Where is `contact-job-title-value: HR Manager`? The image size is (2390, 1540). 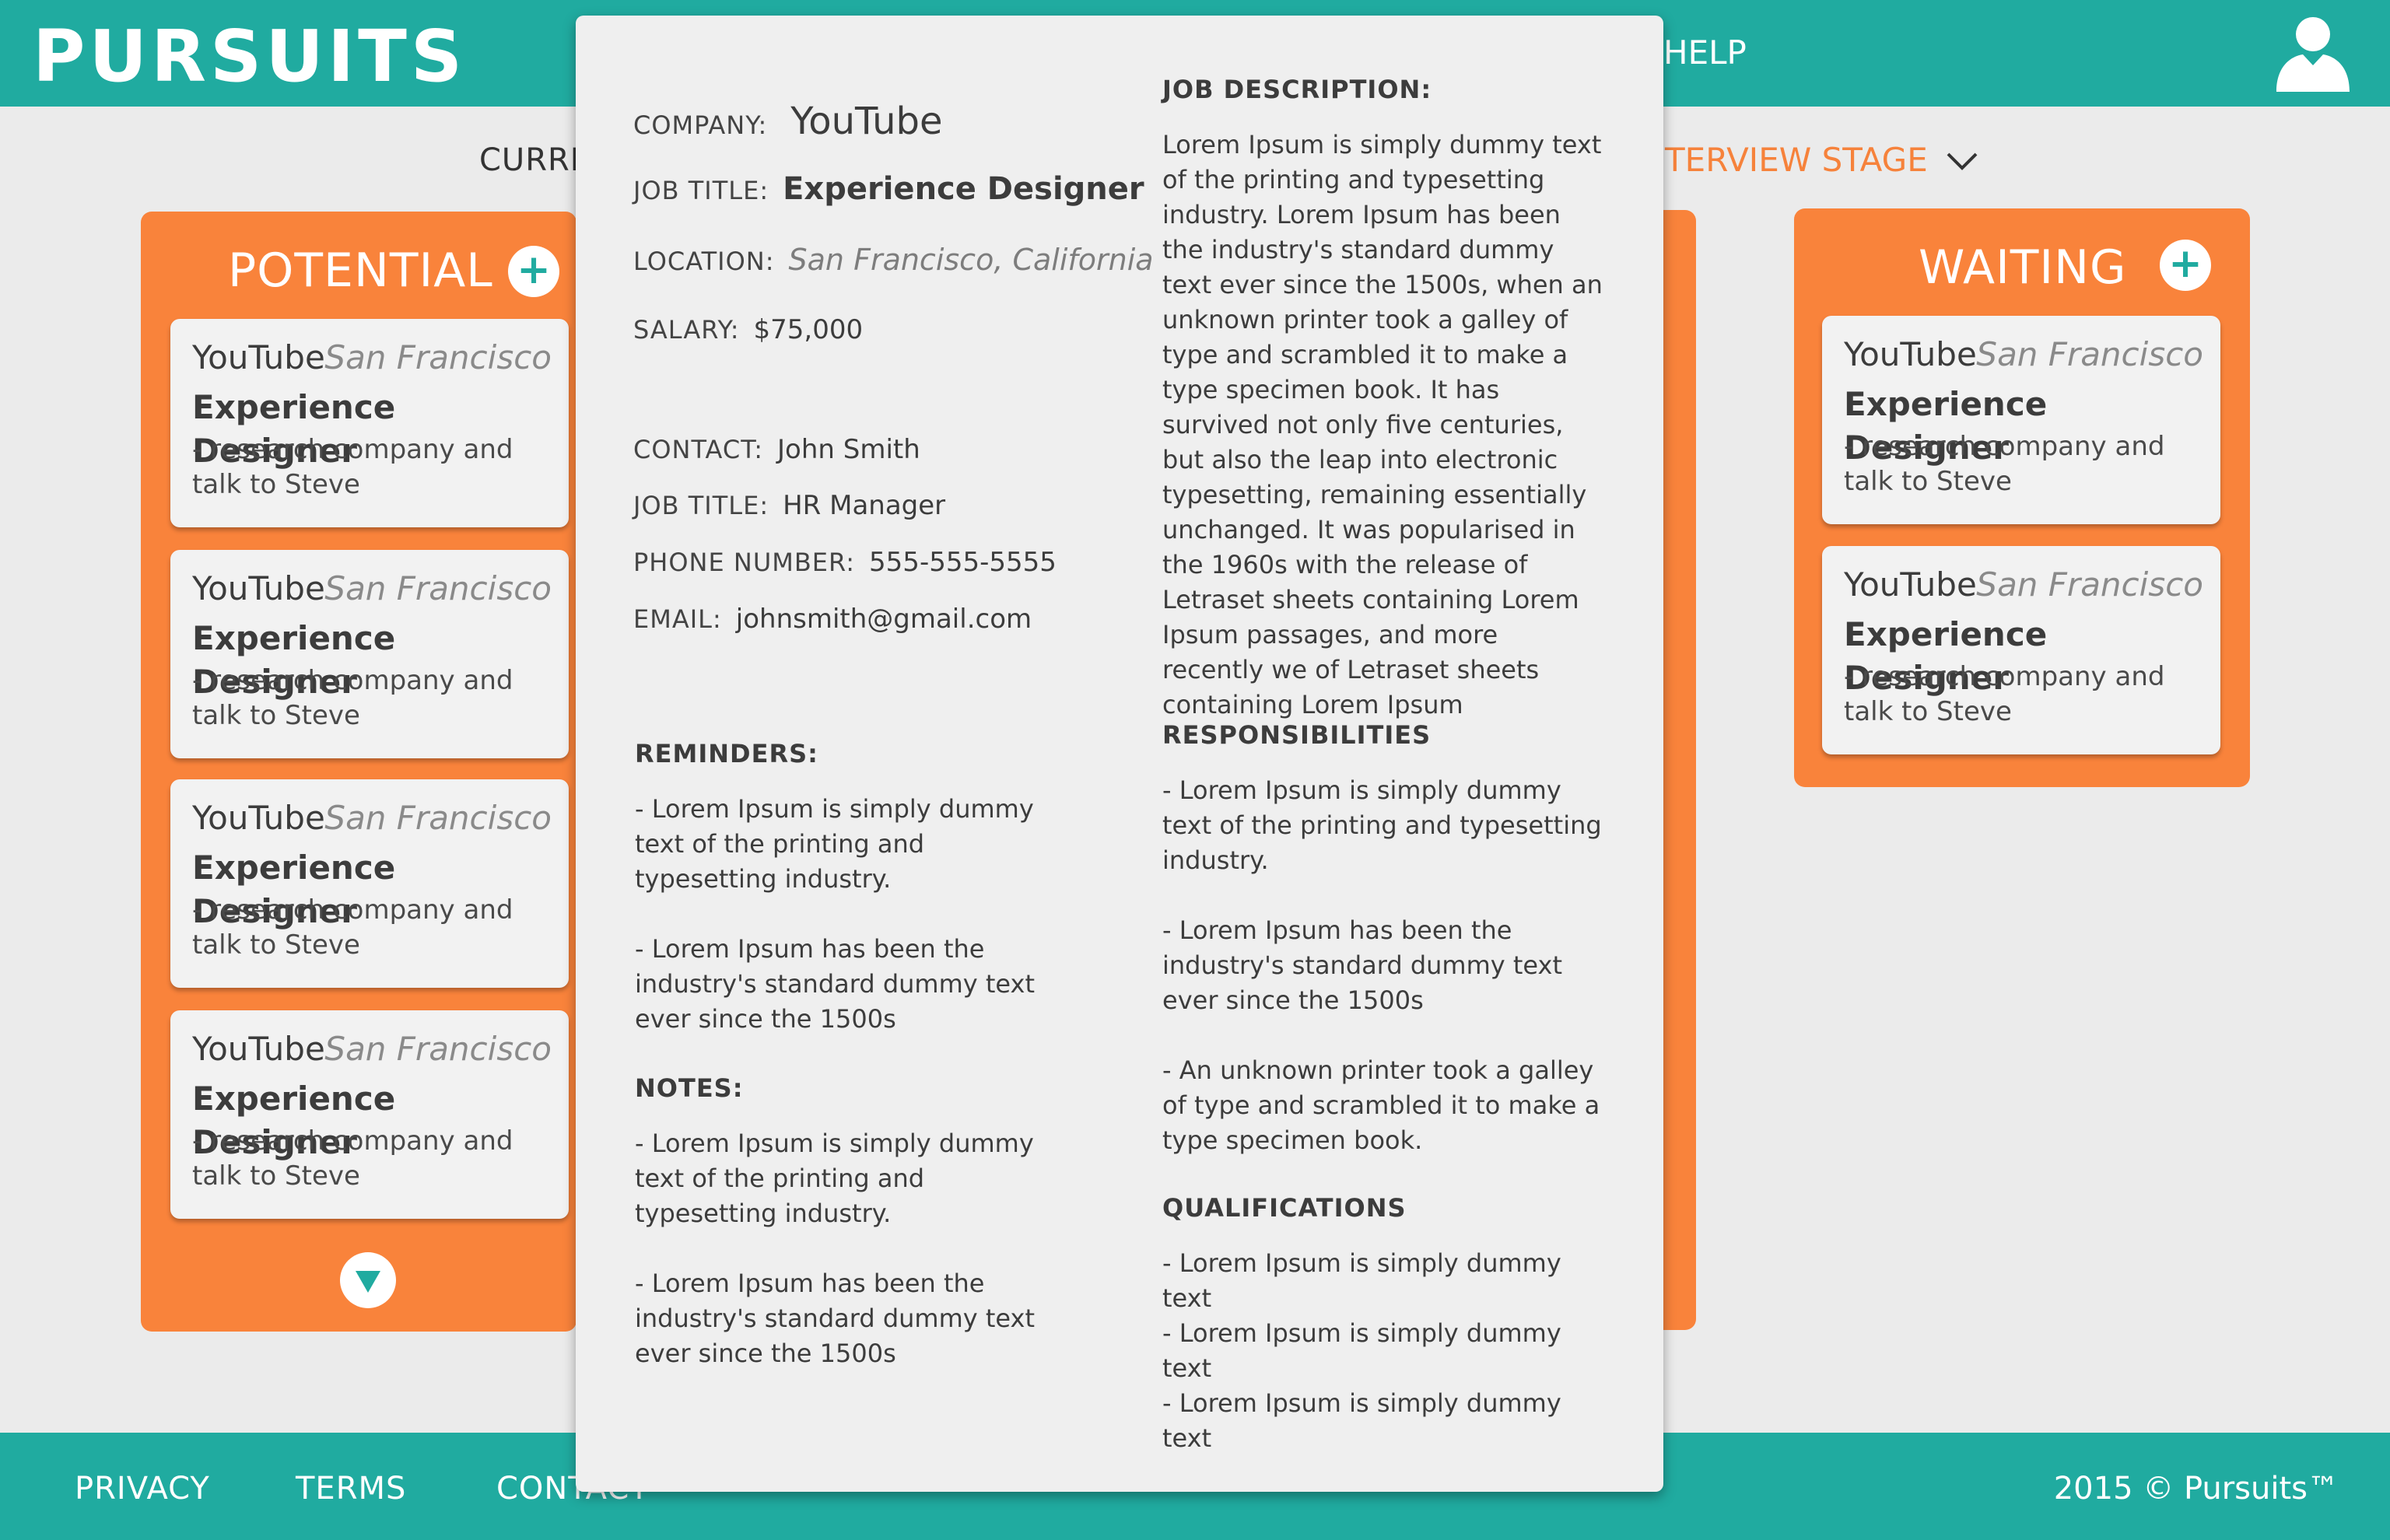 contact-job-title-value: HR Manager is located at coordinates (864, 505).